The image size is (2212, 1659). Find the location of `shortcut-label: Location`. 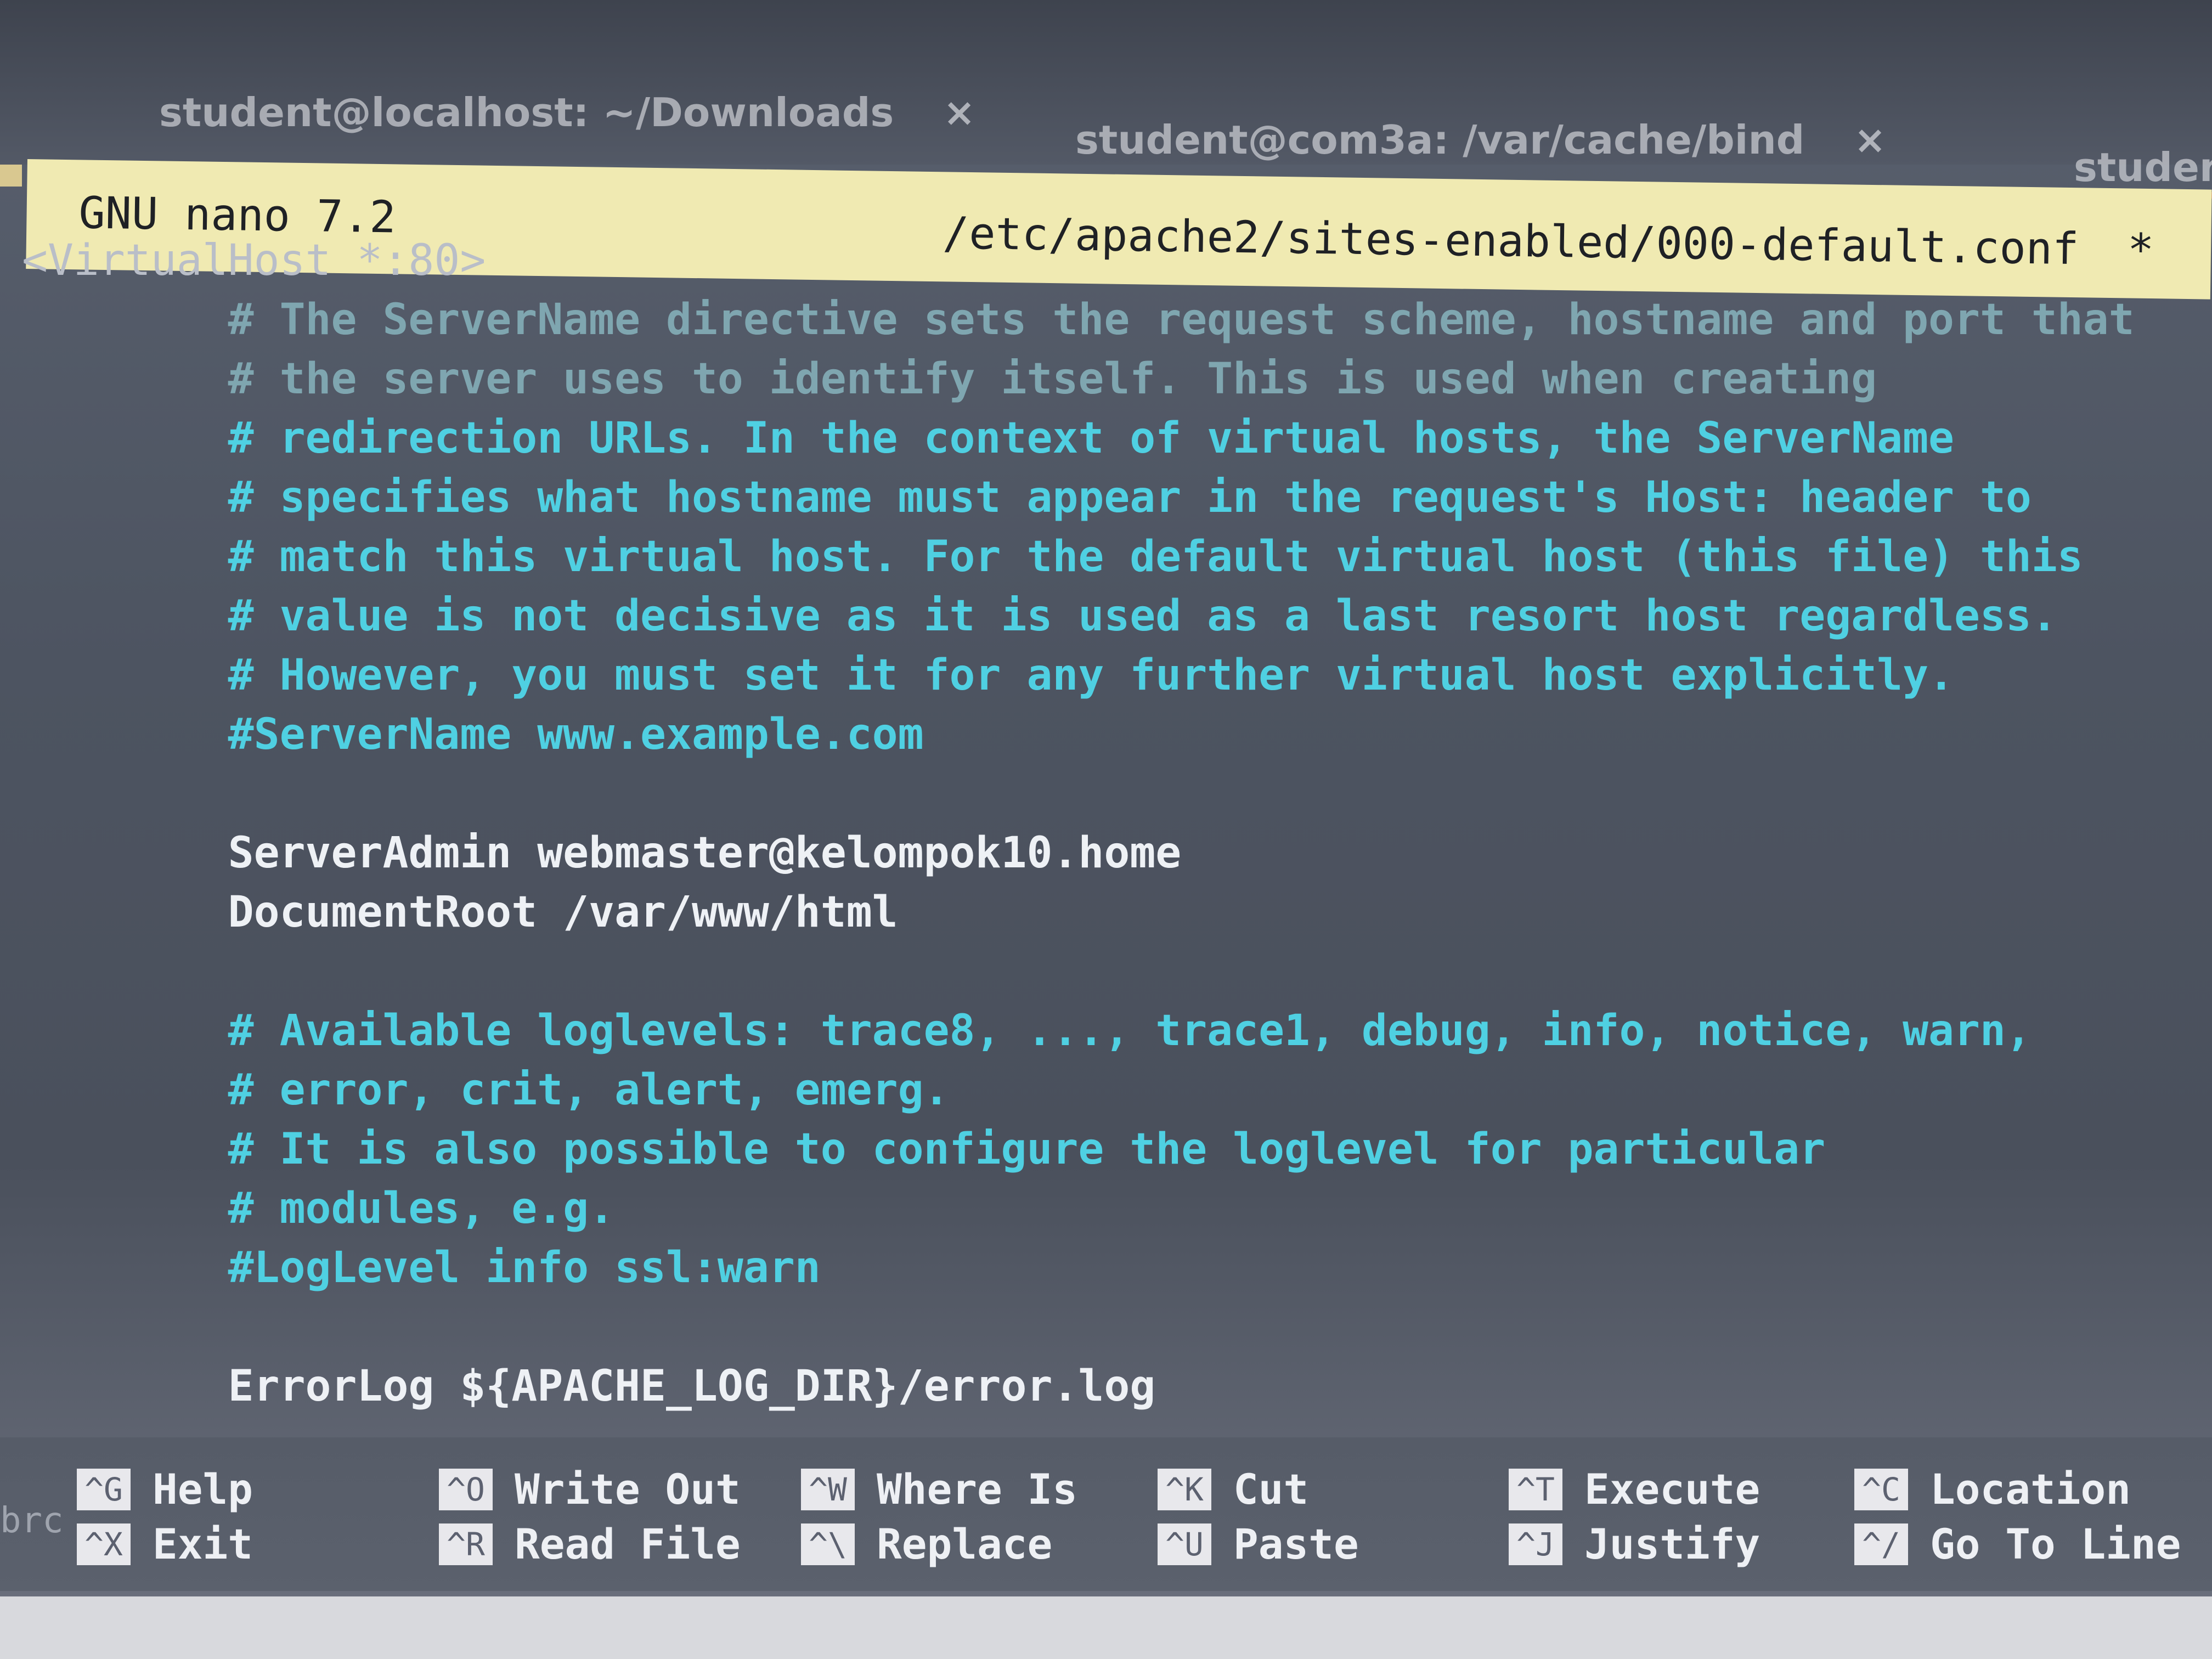

shortcut-label: Location is located at coordinates (2030, 1489).